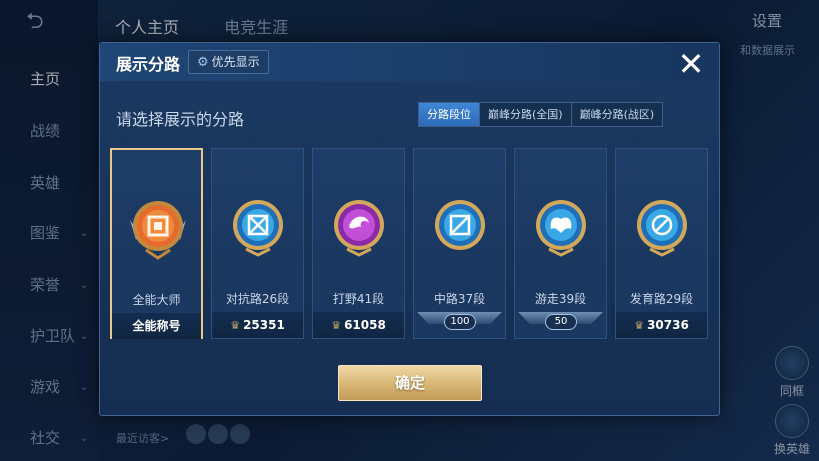  I want to click on dragon-medal-icon, so click(359, 228).